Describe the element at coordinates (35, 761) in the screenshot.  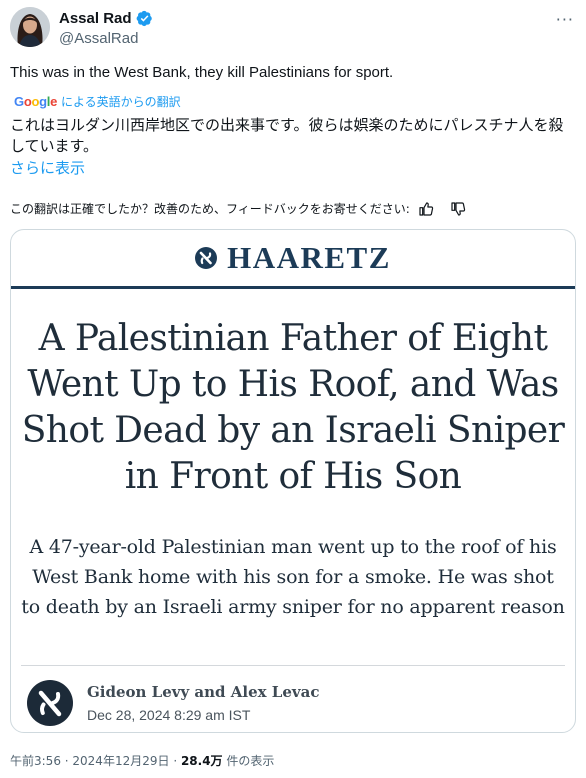
I see `tweet-time: 午前3:56` at that location.